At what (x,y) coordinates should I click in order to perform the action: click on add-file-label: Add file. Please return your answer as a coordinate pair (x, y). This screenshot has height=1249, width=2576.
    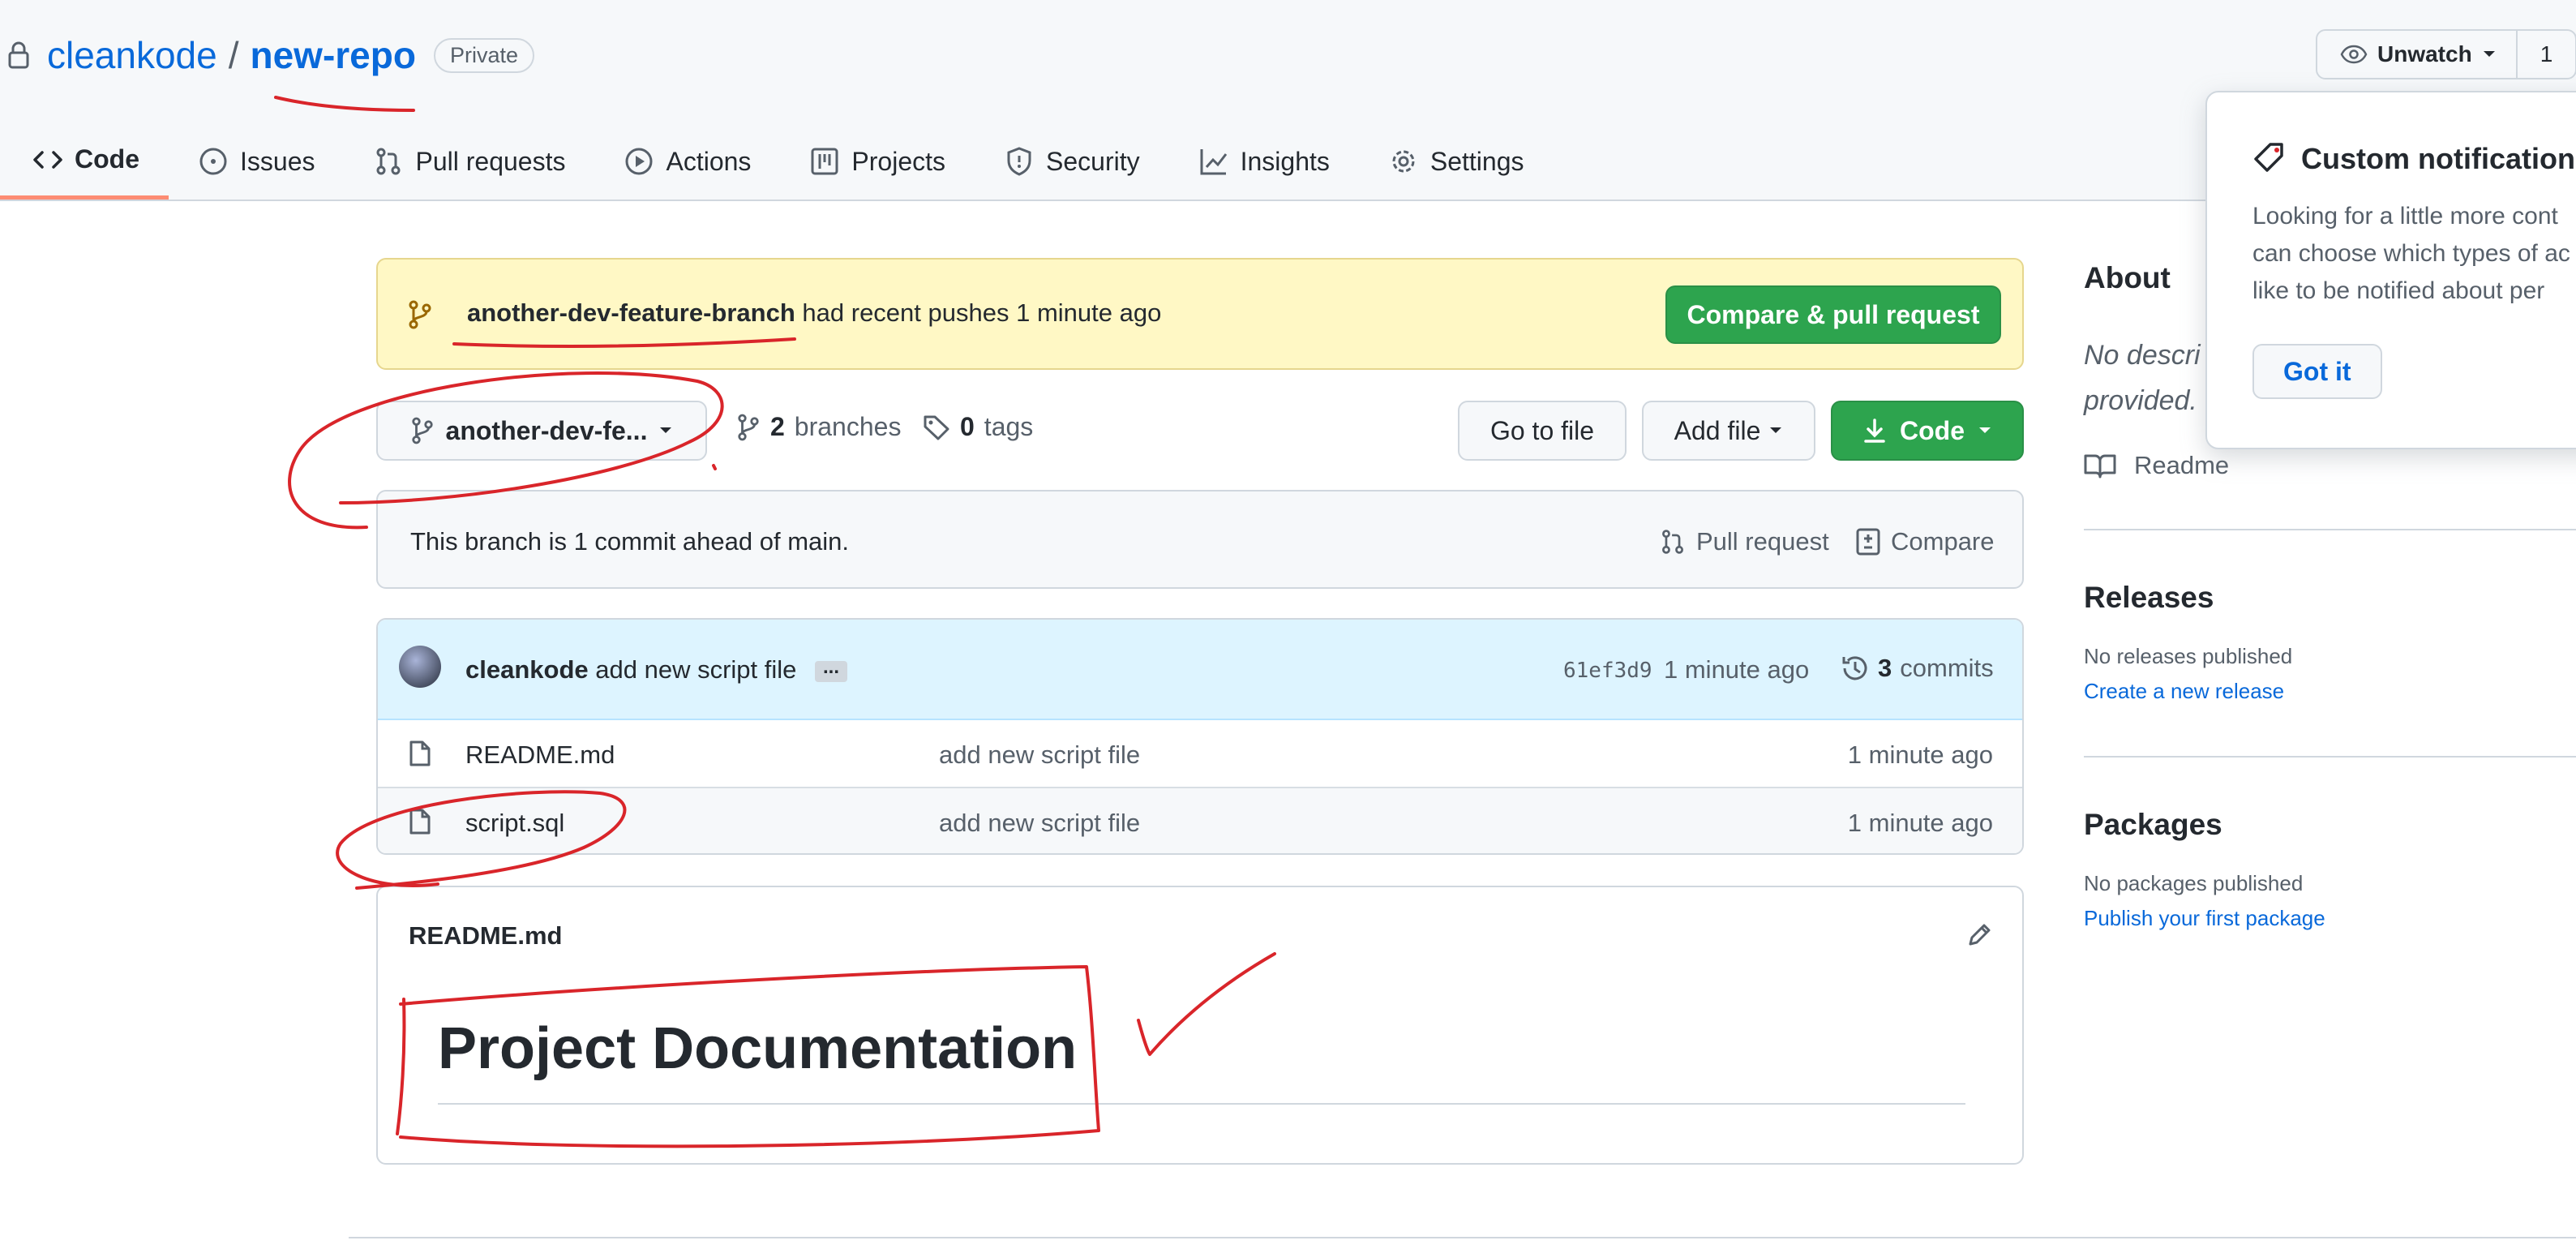
    Looking at the image, I should click on (1717, 430).